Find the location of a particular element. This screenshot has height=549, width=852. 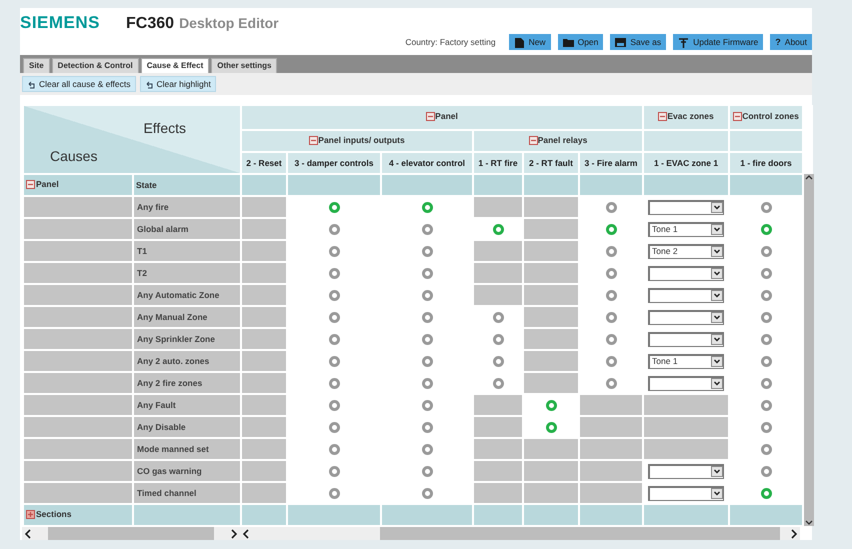

caret-icon is located at coordinates (717, 229).